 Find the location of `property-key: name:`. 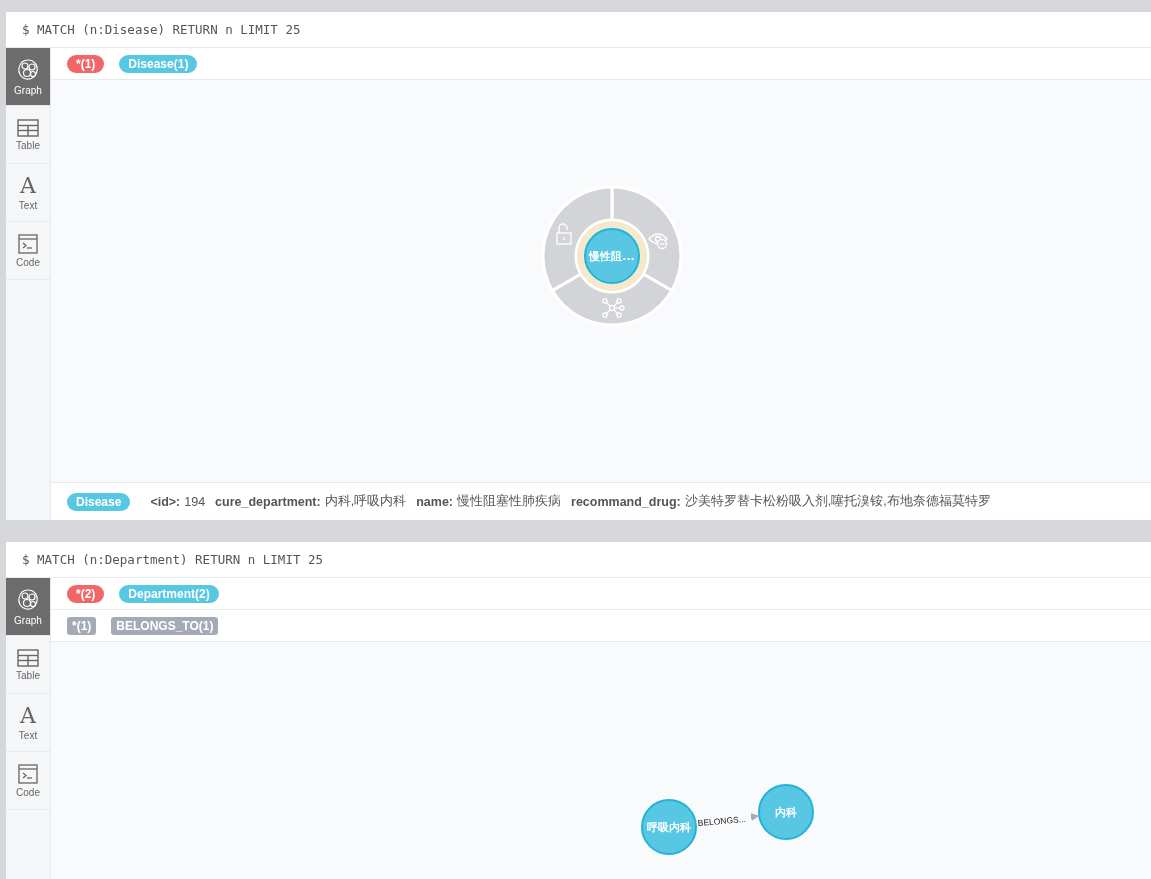

property-key: name: is located at coordinates (434, 501).